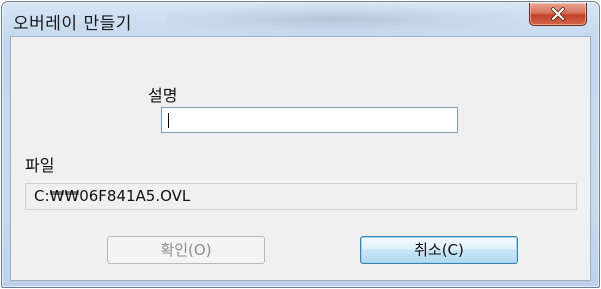 This screenshot has width=601, height=289. Describe the element at coordinates (72, 24) in the screenshot. I see `window-title: 오버레이 만들기` at that location.